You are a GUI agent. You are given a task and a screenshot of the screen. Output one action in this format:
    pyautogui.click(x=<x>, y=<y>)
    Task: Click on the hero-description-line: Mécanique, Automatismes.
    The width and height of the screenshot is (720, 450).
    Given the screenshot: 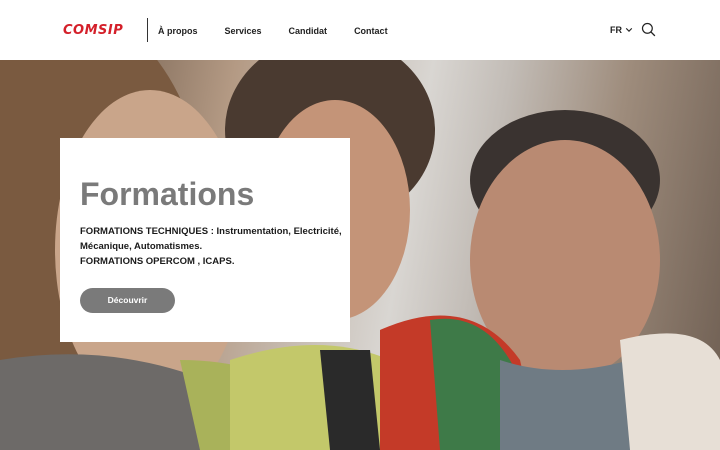 What is the action you would take?
    pyautogui.click(x=141, y=246)
    